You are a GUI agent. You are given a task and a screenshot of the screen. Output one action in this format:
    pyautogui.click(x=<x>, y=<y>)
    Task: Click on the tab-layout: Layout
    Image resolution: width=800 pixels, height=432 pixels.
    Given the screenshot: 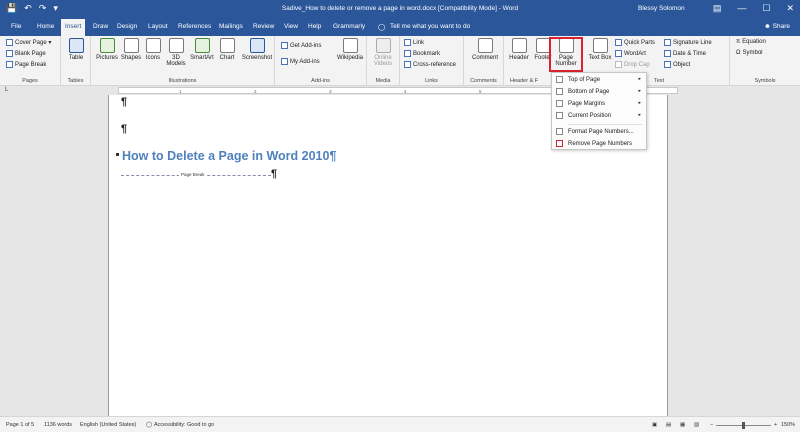 What is the action you would take?
    pyautogui.click(x=158, y=26)
    